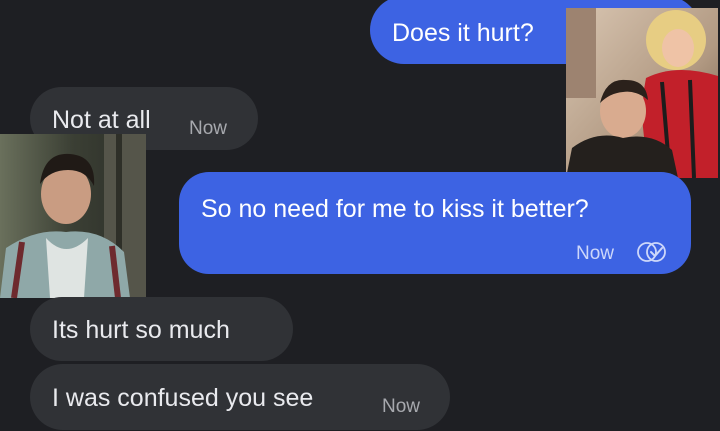 The width and height of the screenshot is (720, 431). I want to click on sender-photo, so click(642, 93).